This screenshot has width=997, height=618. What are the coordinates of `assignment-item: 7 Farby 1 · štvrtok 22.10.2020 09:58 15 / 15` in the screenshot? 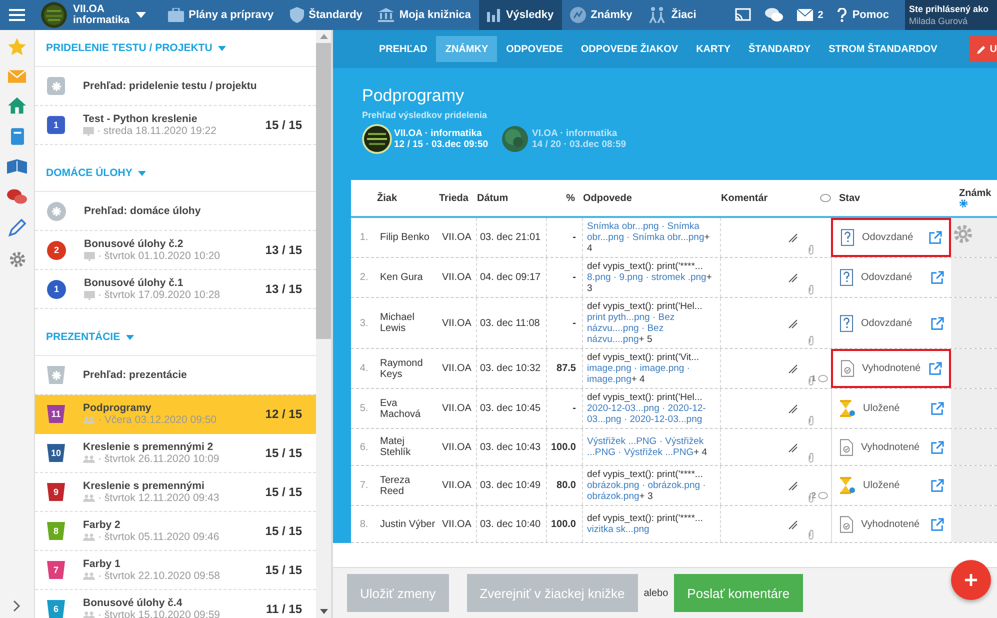 It's located at (175, 570).